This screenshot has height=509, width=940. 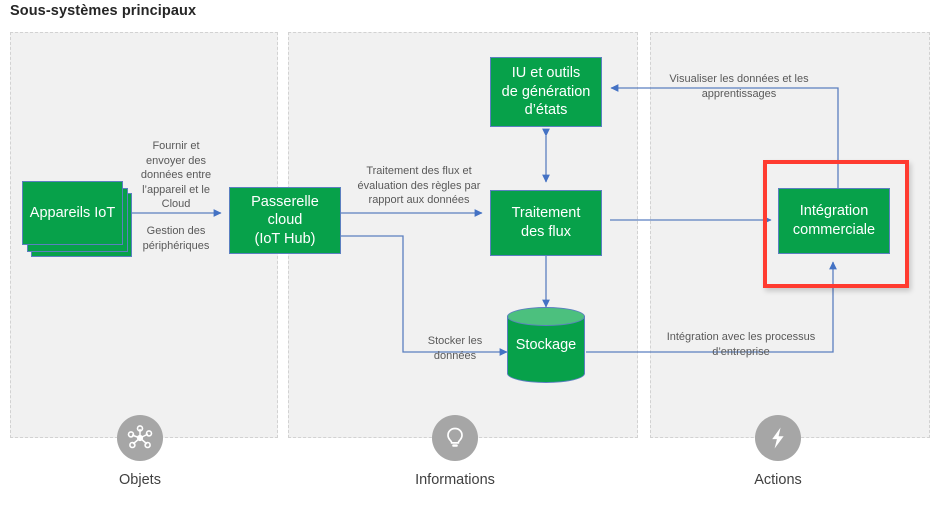 I want to click on node-appareils-iot: Appareils IoT, so click(x=72, y=213).